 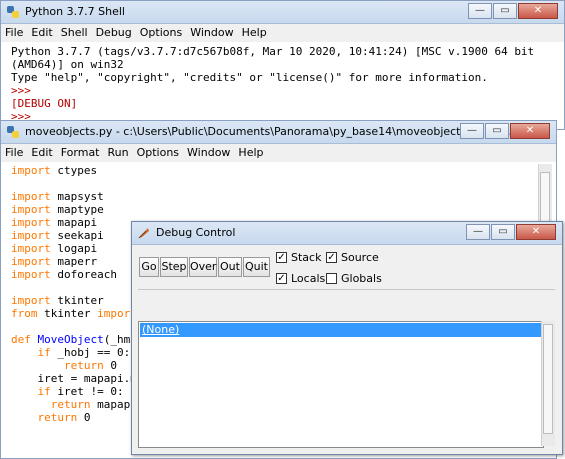 What do you see at coordinates (24, 90) in the screenshot?
I see `shell-line: >>>` at bounding box center [24, 90].